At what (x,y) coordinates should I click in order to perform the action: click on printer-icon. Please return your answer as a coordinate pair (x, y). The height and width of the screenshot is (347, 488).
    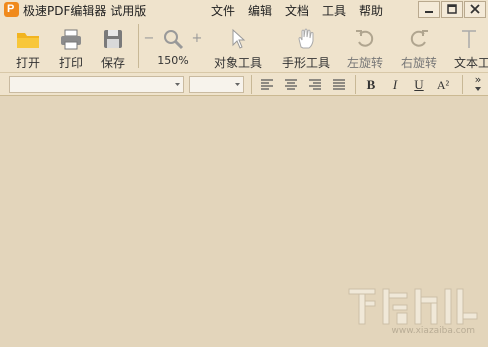
    Looking at the image, I should click on (71, 39).